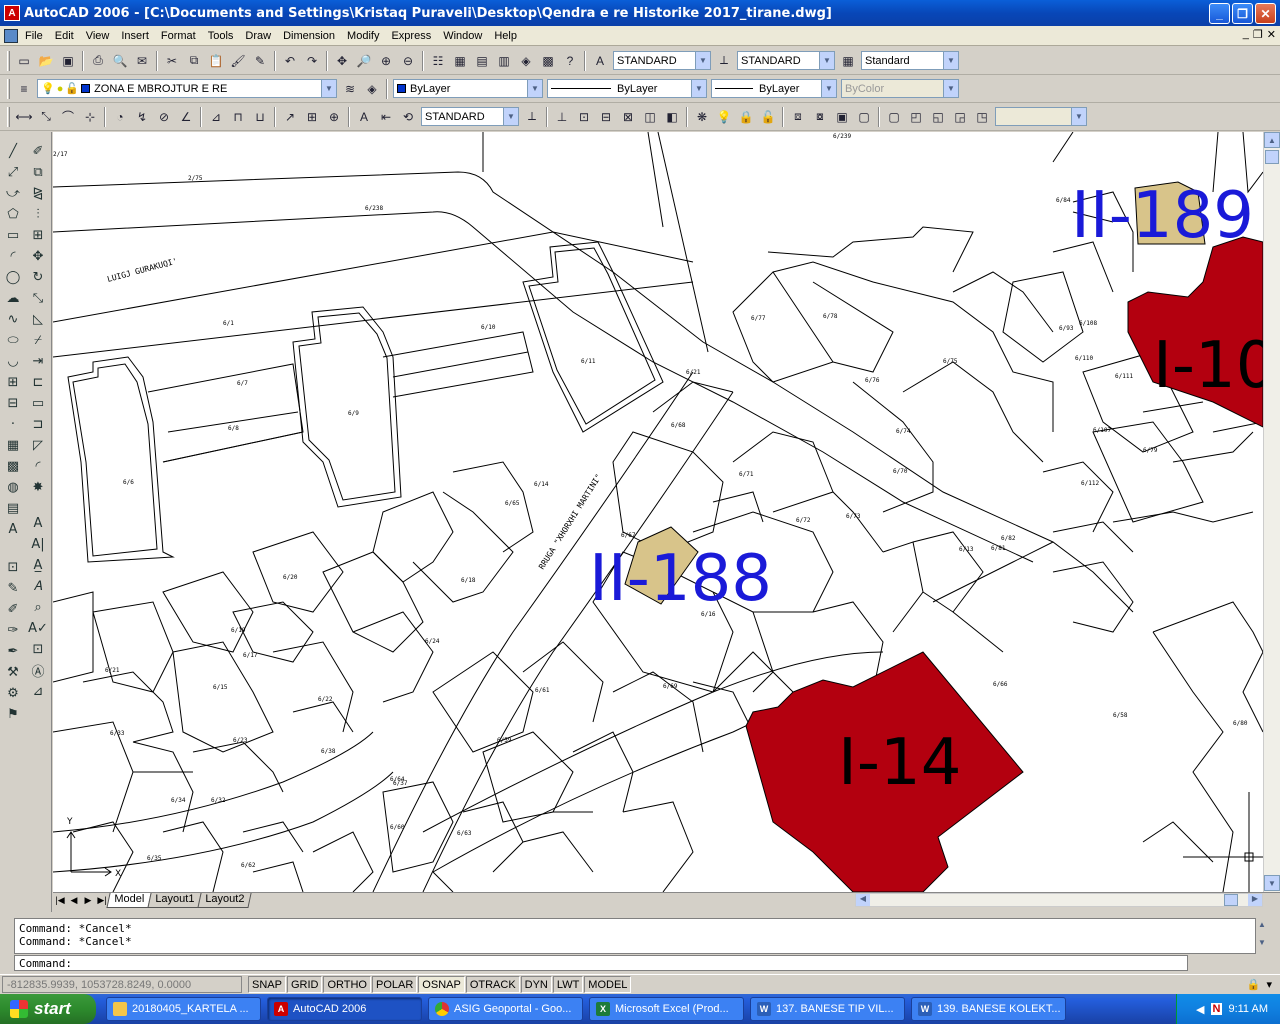 The image size is (1280, 1024). What do you see at coordinates (344, 1009) in the screenshot?
I see `task-autocad: A AutoCAD 2006` at bounding box center [344, 1009].